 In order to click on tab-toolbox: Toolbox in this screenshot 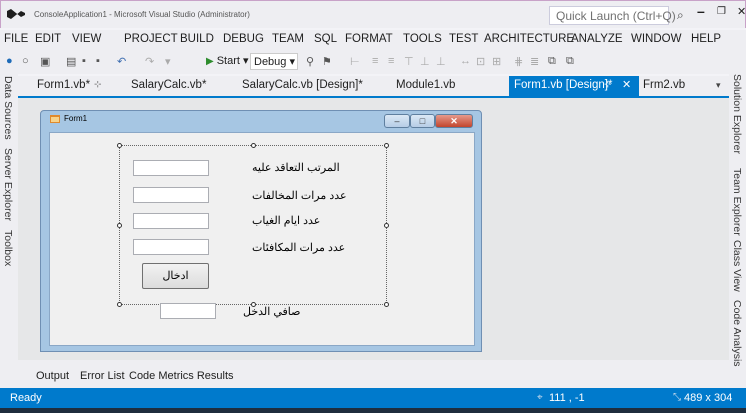, I will do `click(8, 248)`.